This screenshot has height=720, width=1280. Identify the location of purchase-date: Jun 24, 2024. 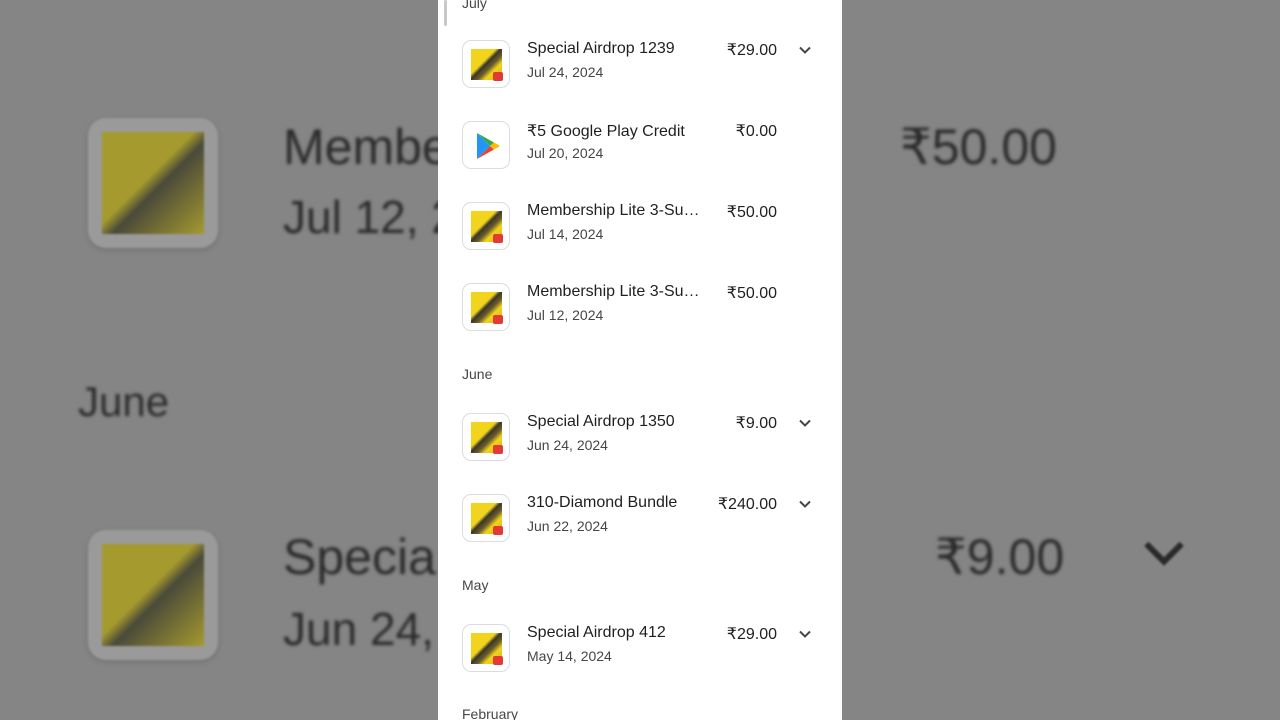
(567, 445).